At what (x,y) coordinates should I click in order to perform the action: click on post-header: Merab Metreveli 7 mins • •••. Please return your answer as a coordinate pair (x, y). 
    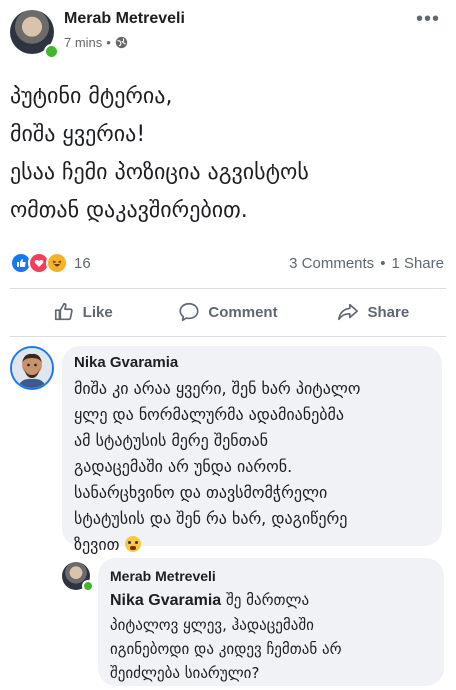
    Looking at the image, I should click on (228, 33).